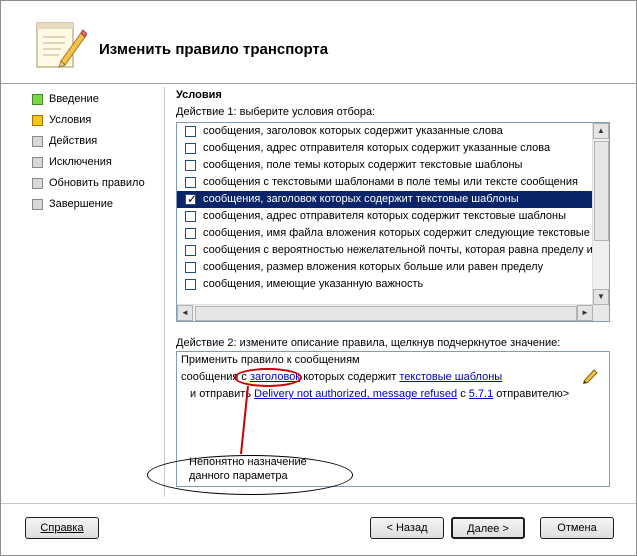  I want to click on step-conditions: Условия, so click(99, 120).